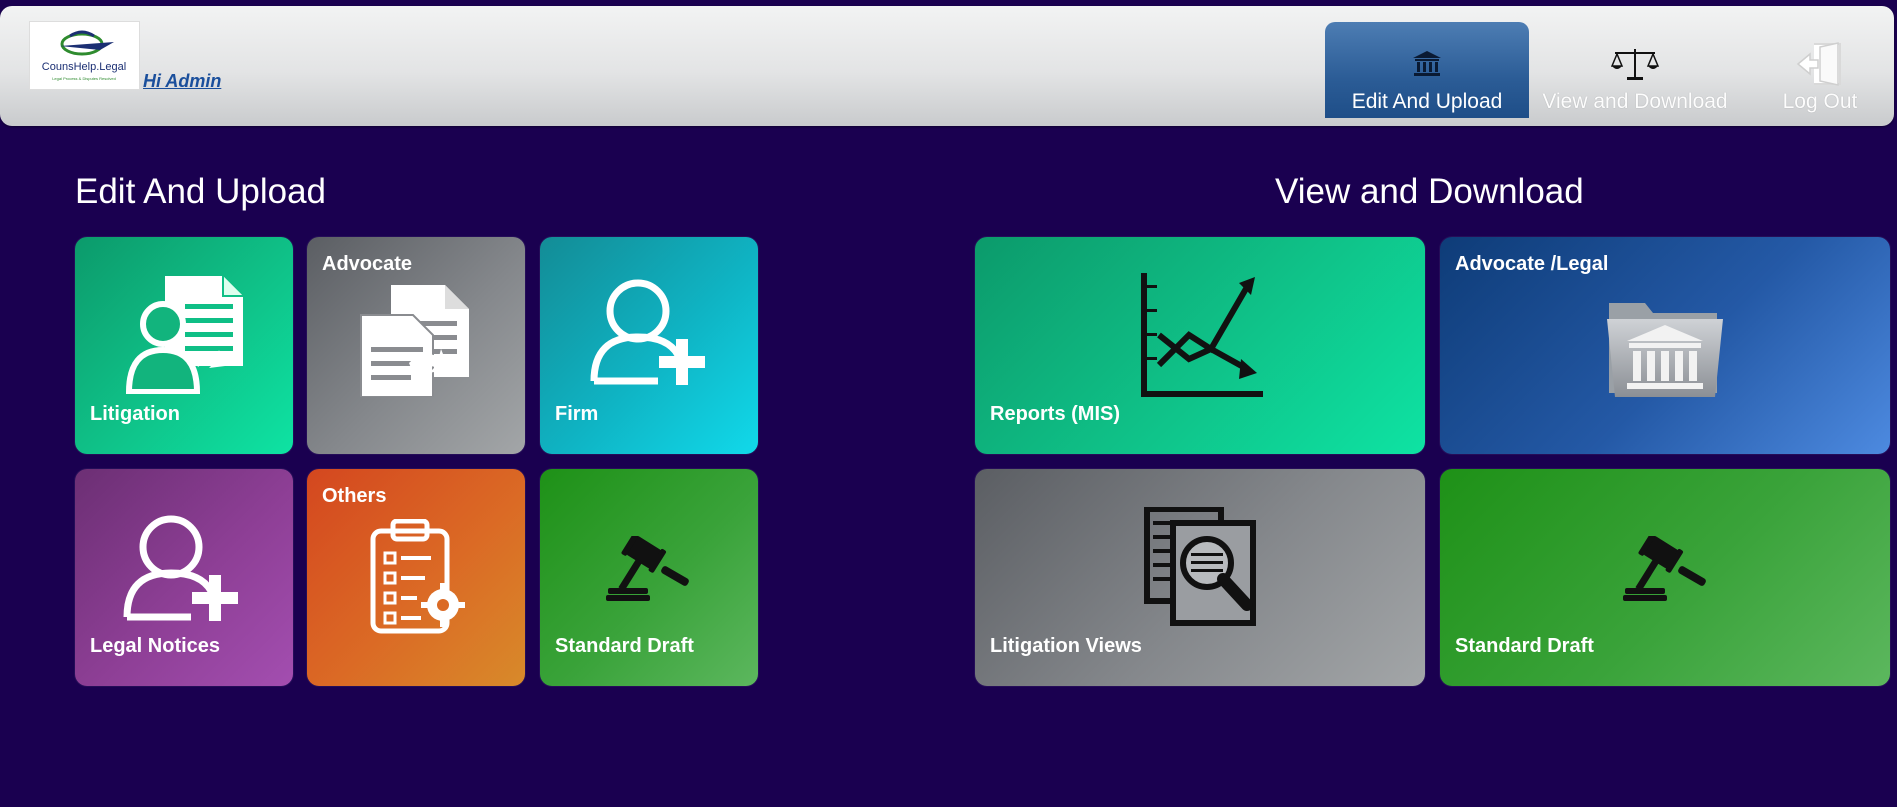  Describe the element at coordinates (1532, 264) in the screenshot. I see `tile-advocate-legal-label: Advocate /Legal` at that location.